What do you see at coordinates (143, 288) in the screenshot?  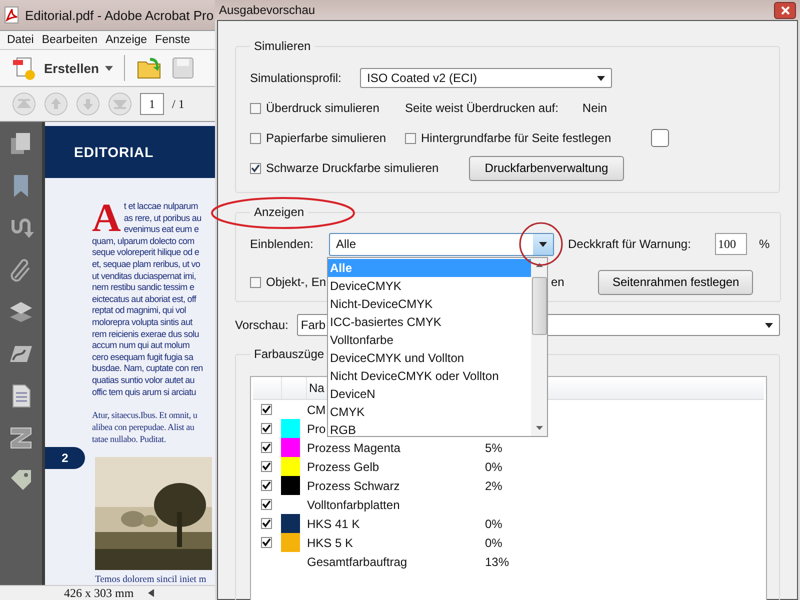 I see `text-line: nem restibu sandic tessim e` at bounding box center [143, 288].